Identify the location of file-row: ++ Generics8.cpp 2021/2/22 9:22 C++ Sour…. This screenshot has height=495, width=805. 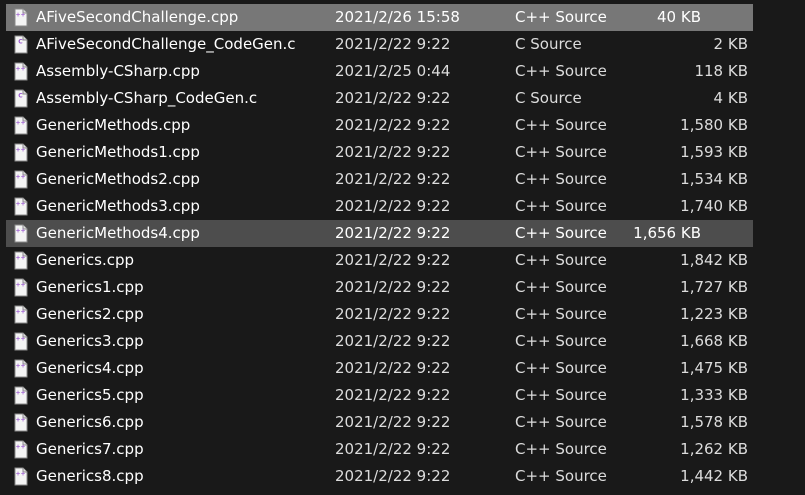
(402, 476).